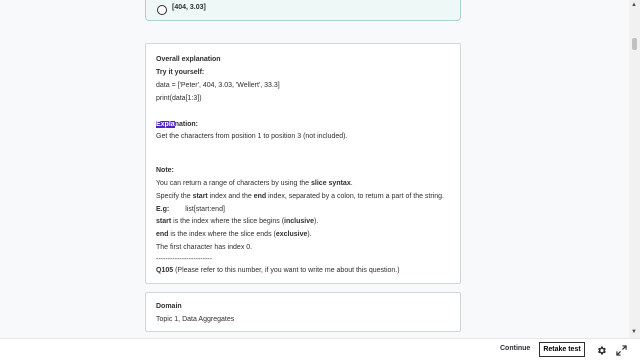  What do you see at coordinates (162, 10) in the screenshot?
I see `radio-button` at bounding box center [162, 10].